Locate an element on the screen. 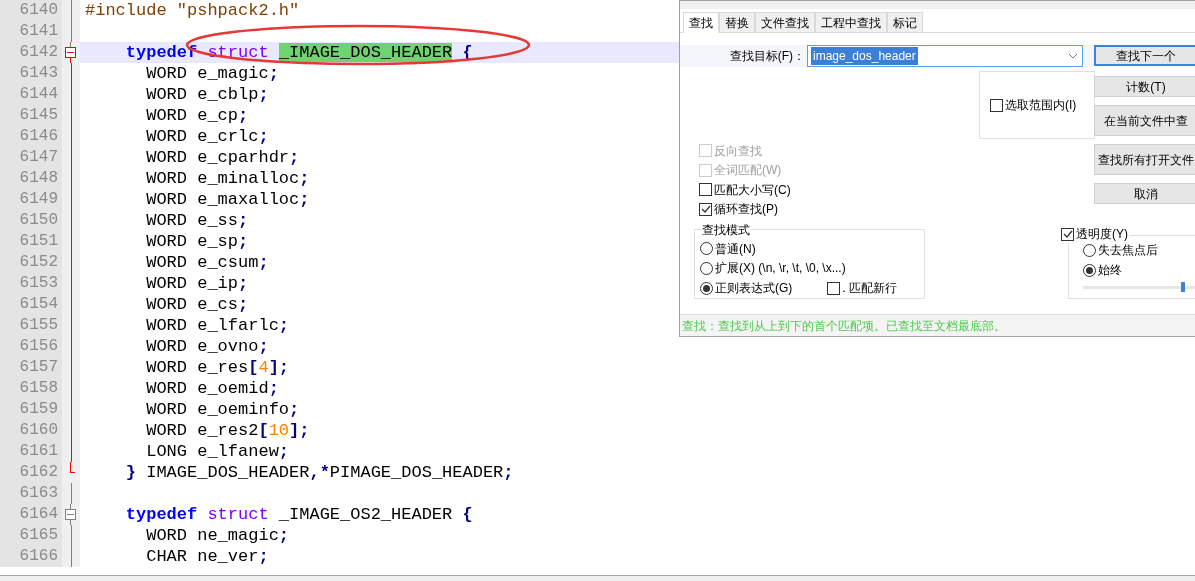 This screenshot has width=1195, height=581. dialog-button: 在当前文件中查 is located at coordinates (1144, 120).